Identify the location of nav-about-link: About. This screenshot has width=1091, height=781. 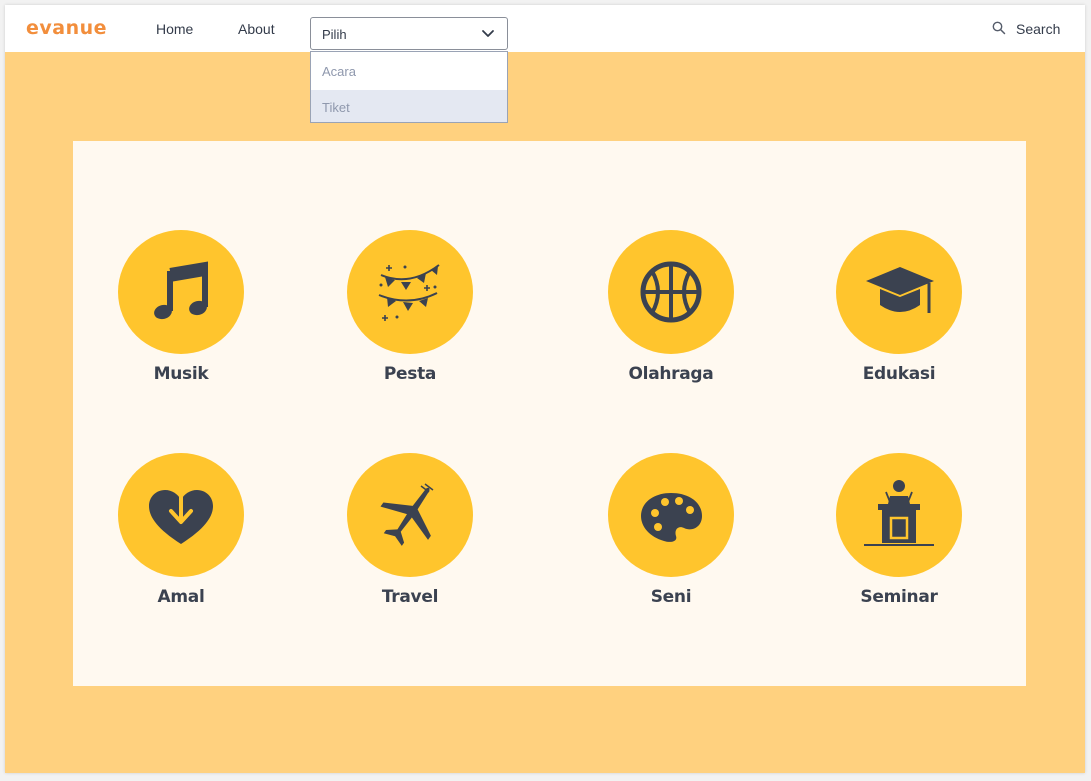
(256, 29).